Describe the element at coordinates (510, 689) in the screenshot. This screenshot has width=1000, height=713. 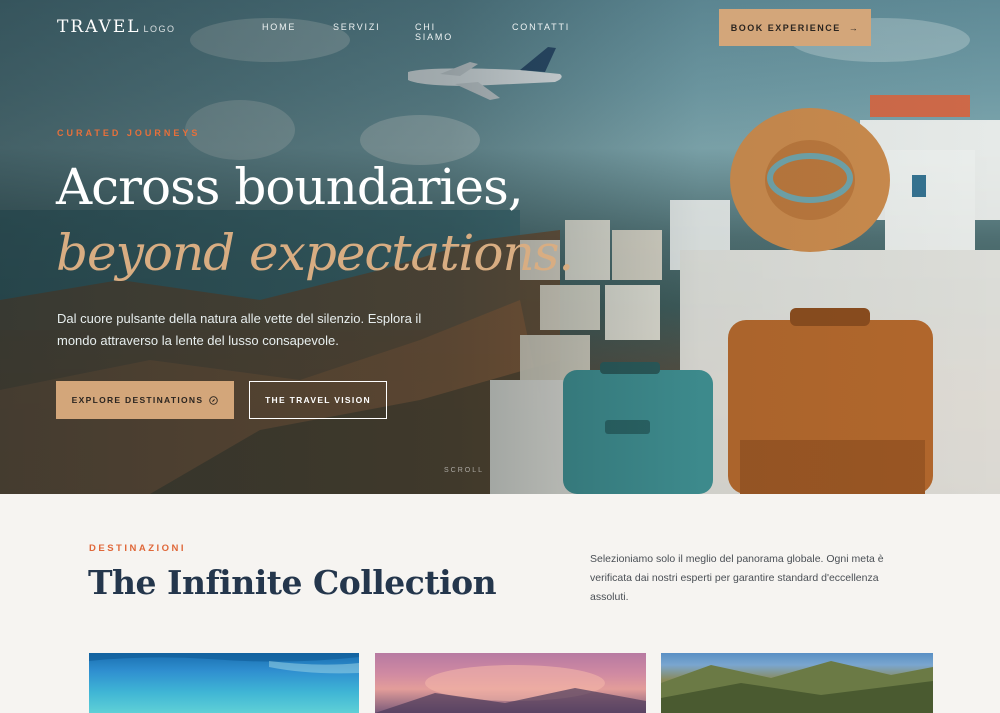
I see `destination-image-sunset` at that location.